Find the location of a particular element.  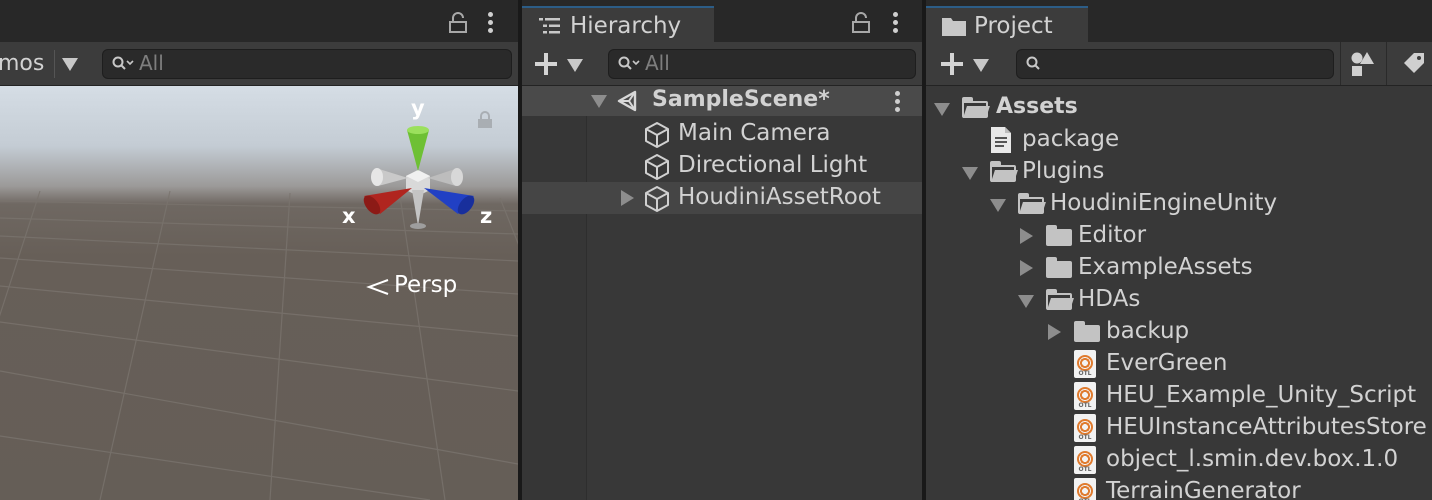

scene-search-input: All is located at coordinates (307, 64).